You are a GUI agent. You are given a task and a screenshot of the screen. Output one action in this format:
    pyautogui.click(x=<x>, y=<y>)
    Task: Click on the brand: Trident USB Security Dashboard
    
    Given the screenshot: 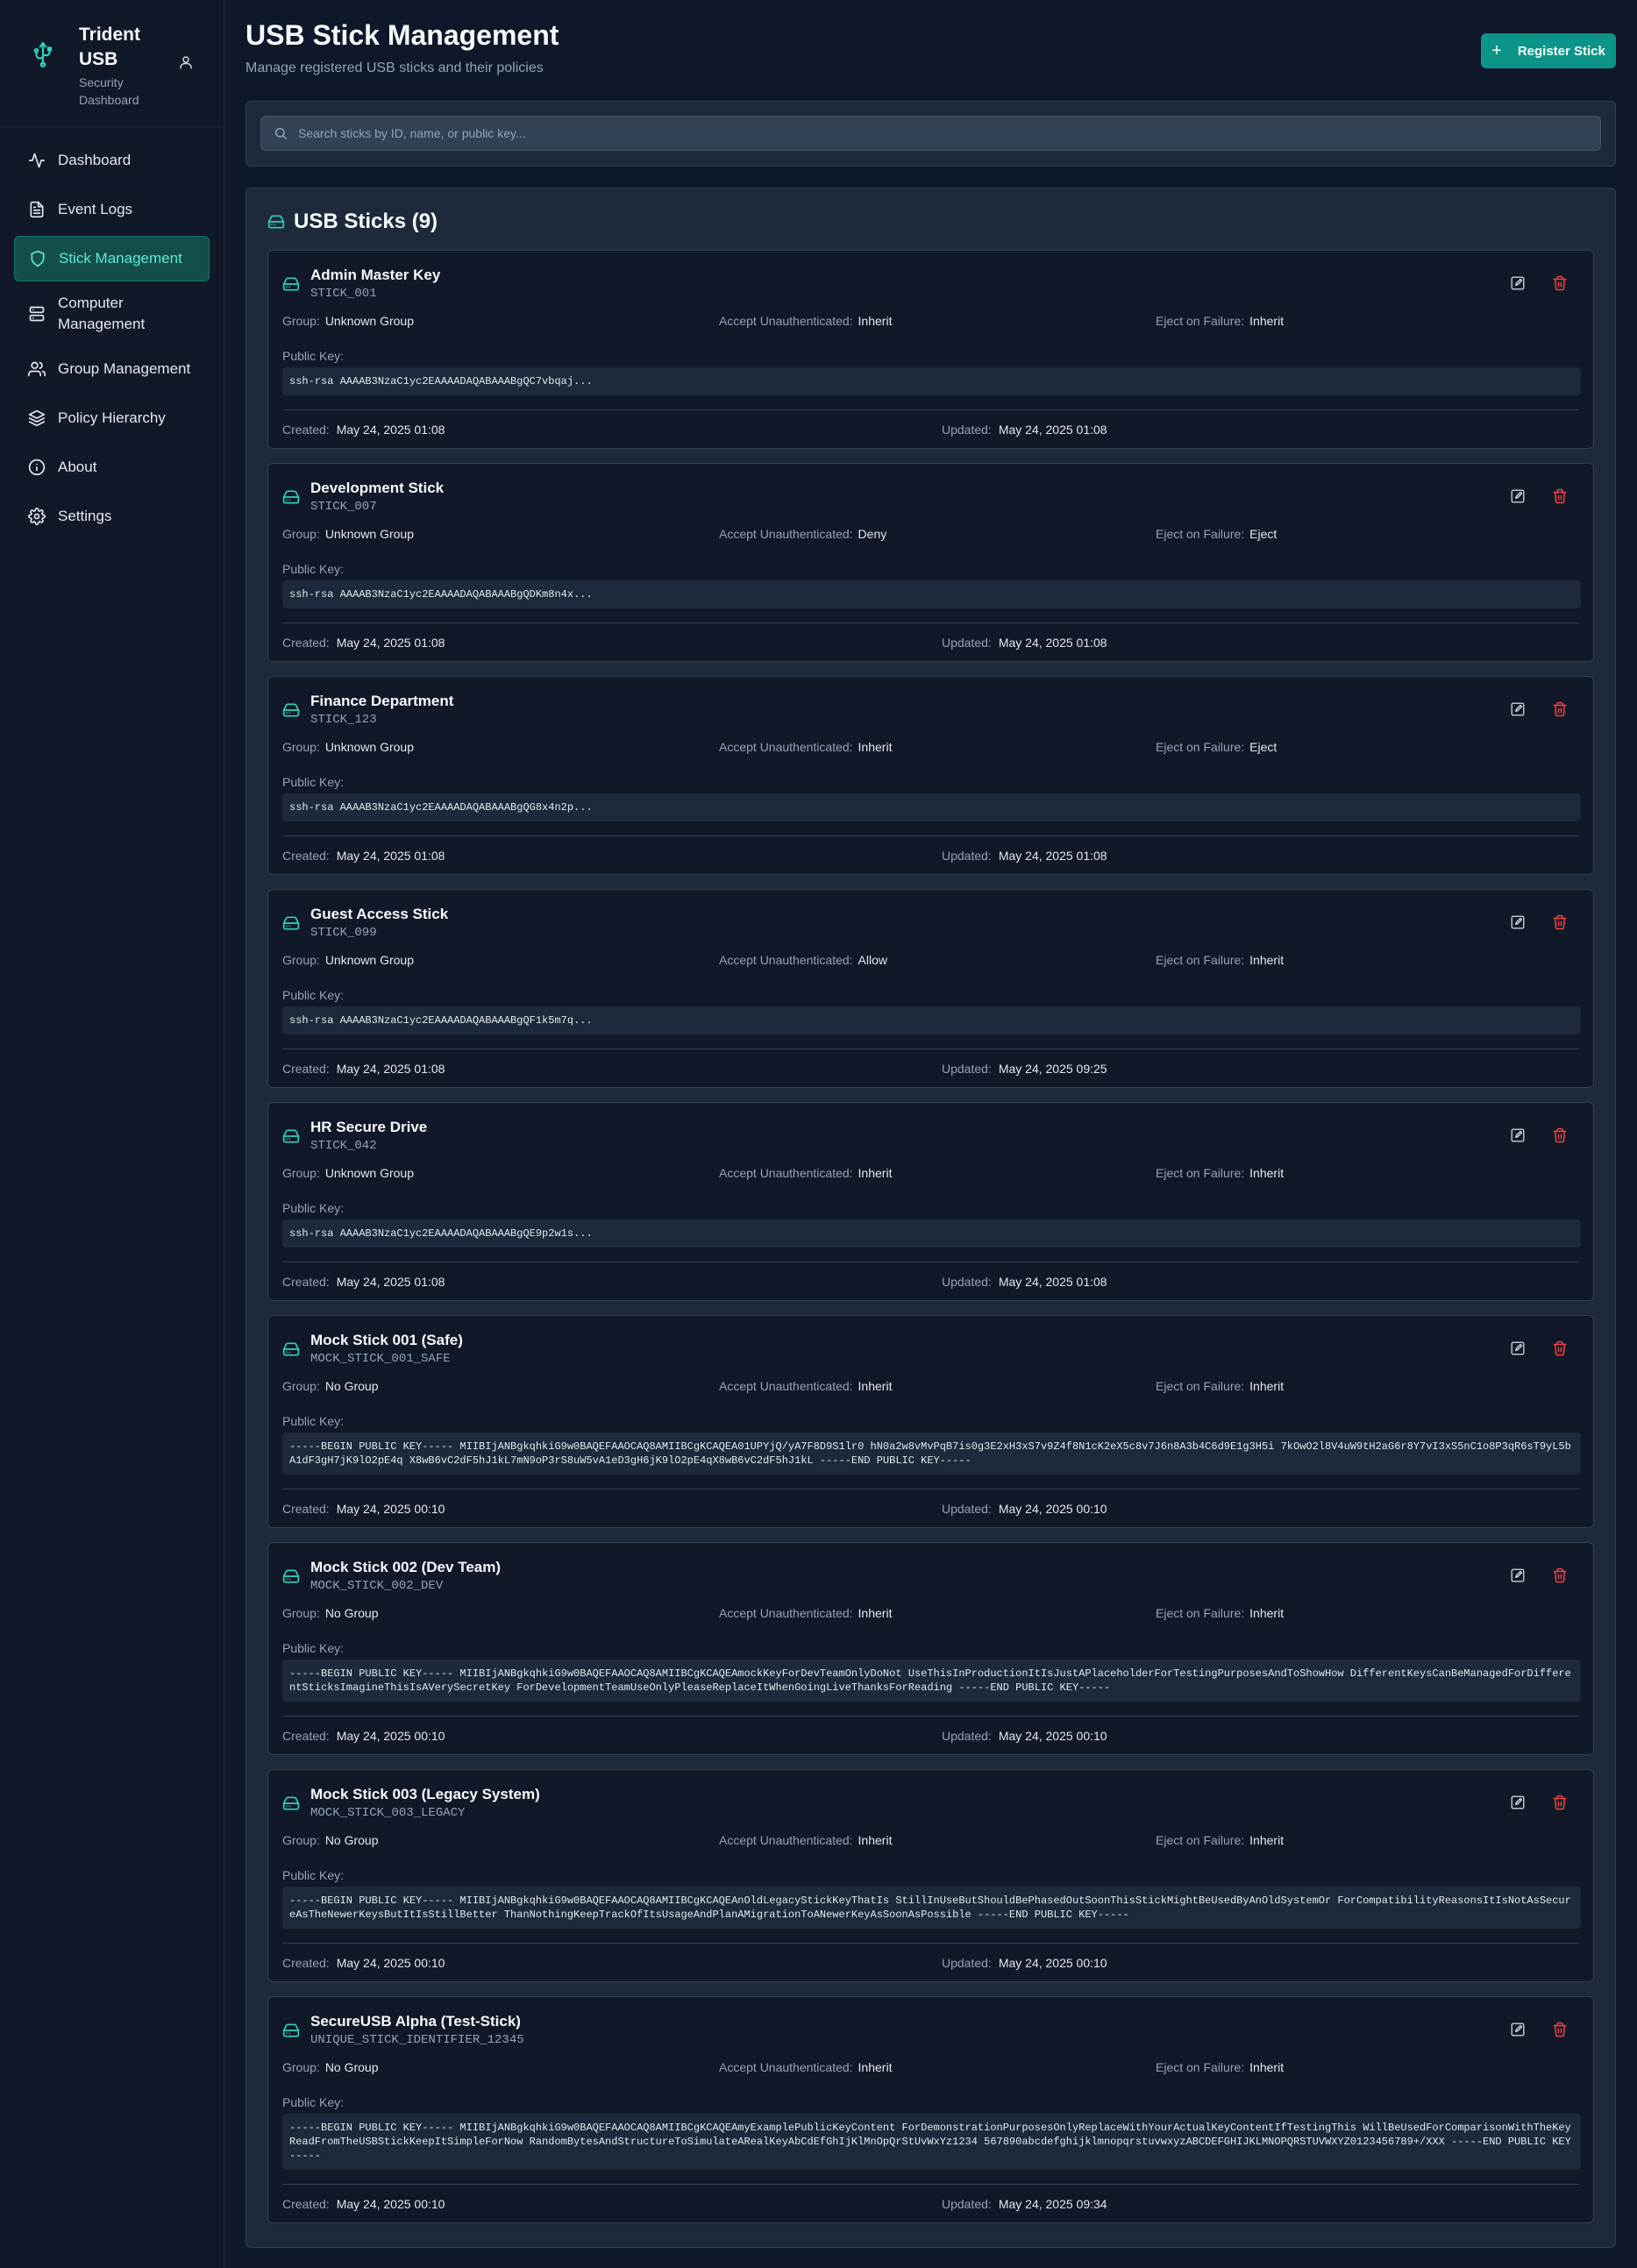 What is the action you would take?
    pyautogui.click(x=112, y=63)
    